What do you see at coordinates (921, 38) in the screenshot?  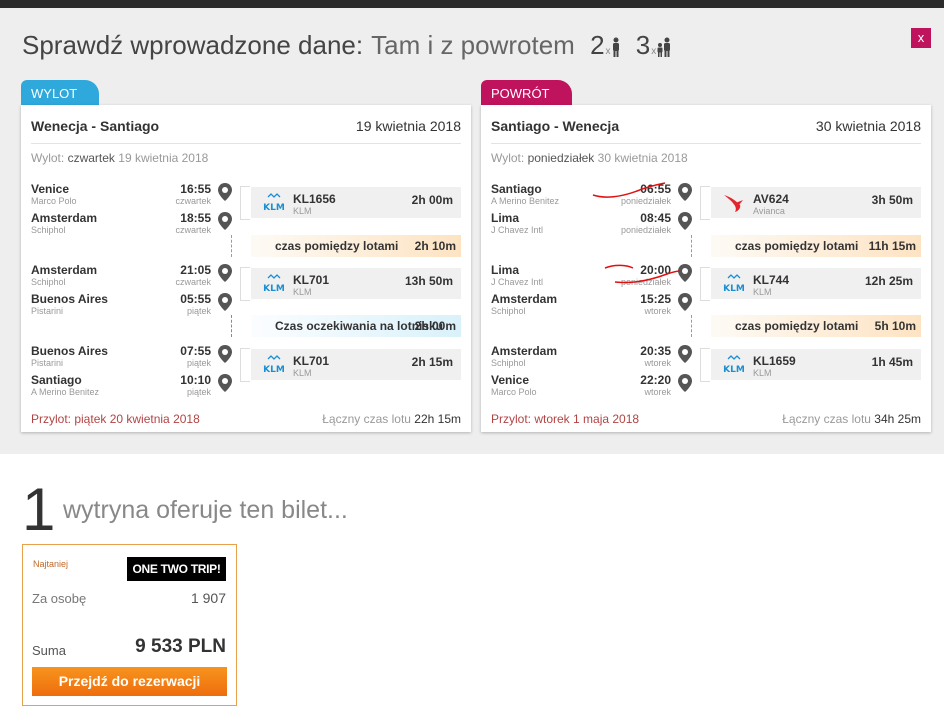 I see `close-button: x` at bounding box center [921, 38].